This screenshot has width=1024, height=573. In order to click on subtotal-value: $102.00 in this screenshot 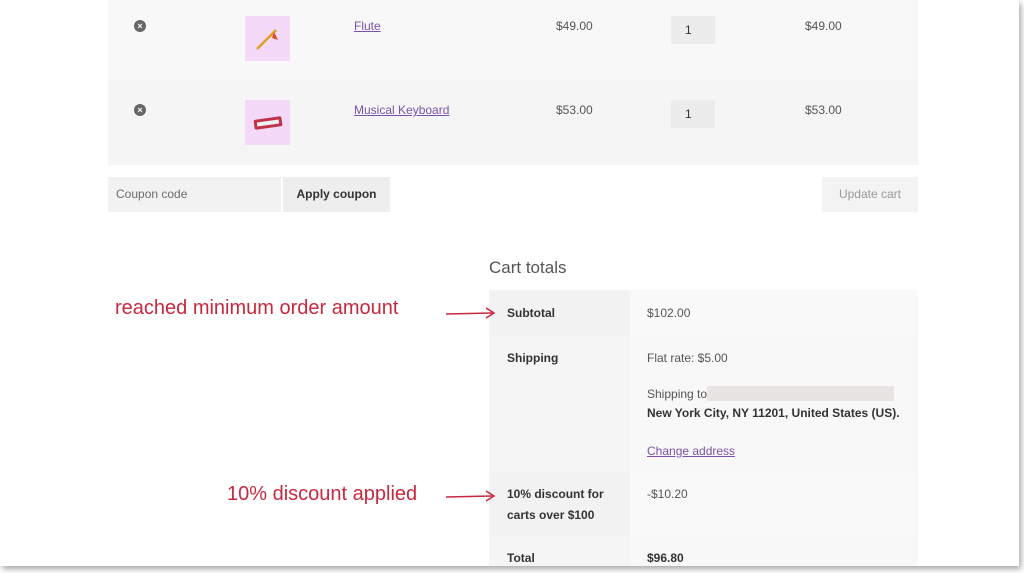, I will do `click(669, 313)`.